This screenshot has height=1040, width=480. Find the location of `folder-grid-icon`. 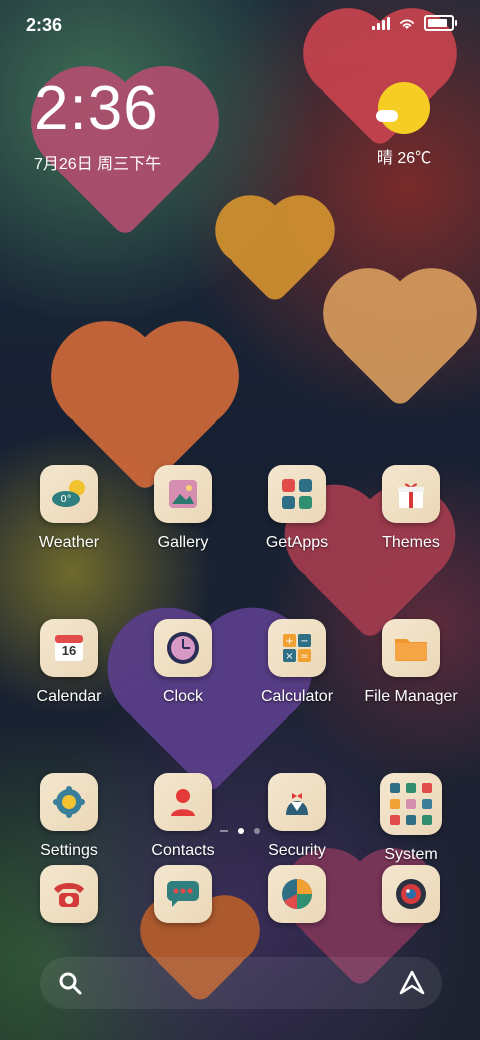

folder-grid-icon is located at coordinates (411, 804).